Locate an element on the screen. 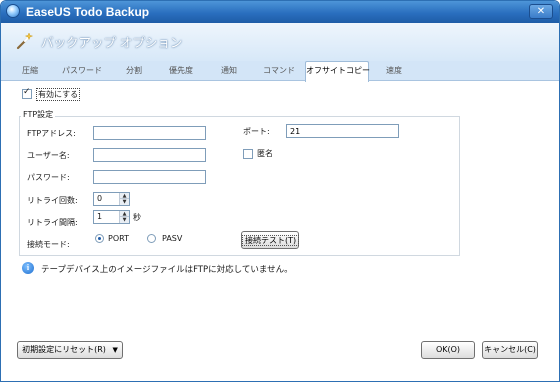  tab-compression: 圧縮 is located at coordinates (30, 72).